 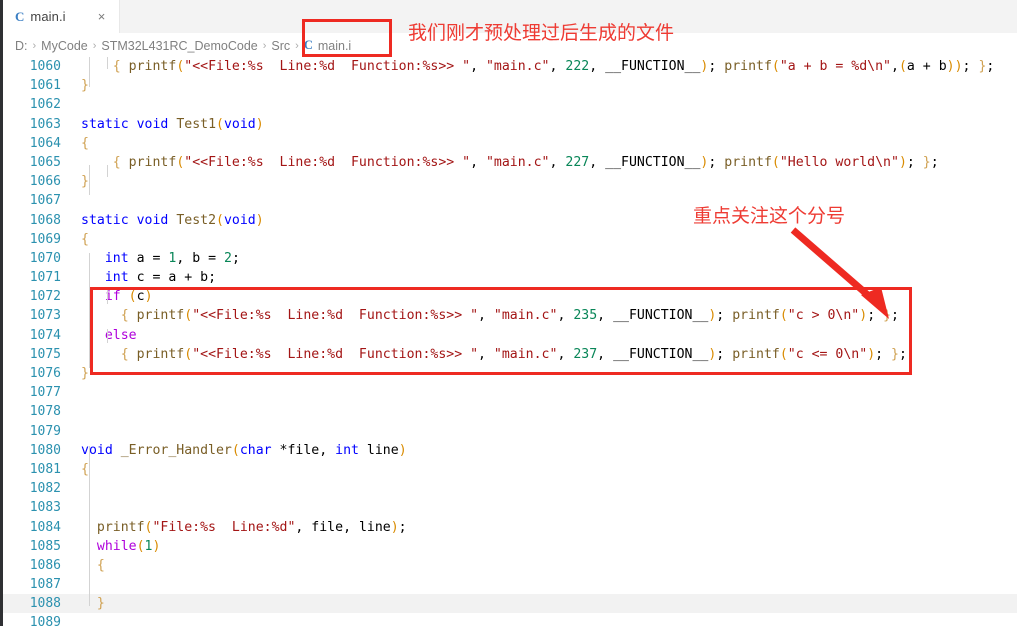 I want to click on code-line: 1061}, so click(x=510, y=85).